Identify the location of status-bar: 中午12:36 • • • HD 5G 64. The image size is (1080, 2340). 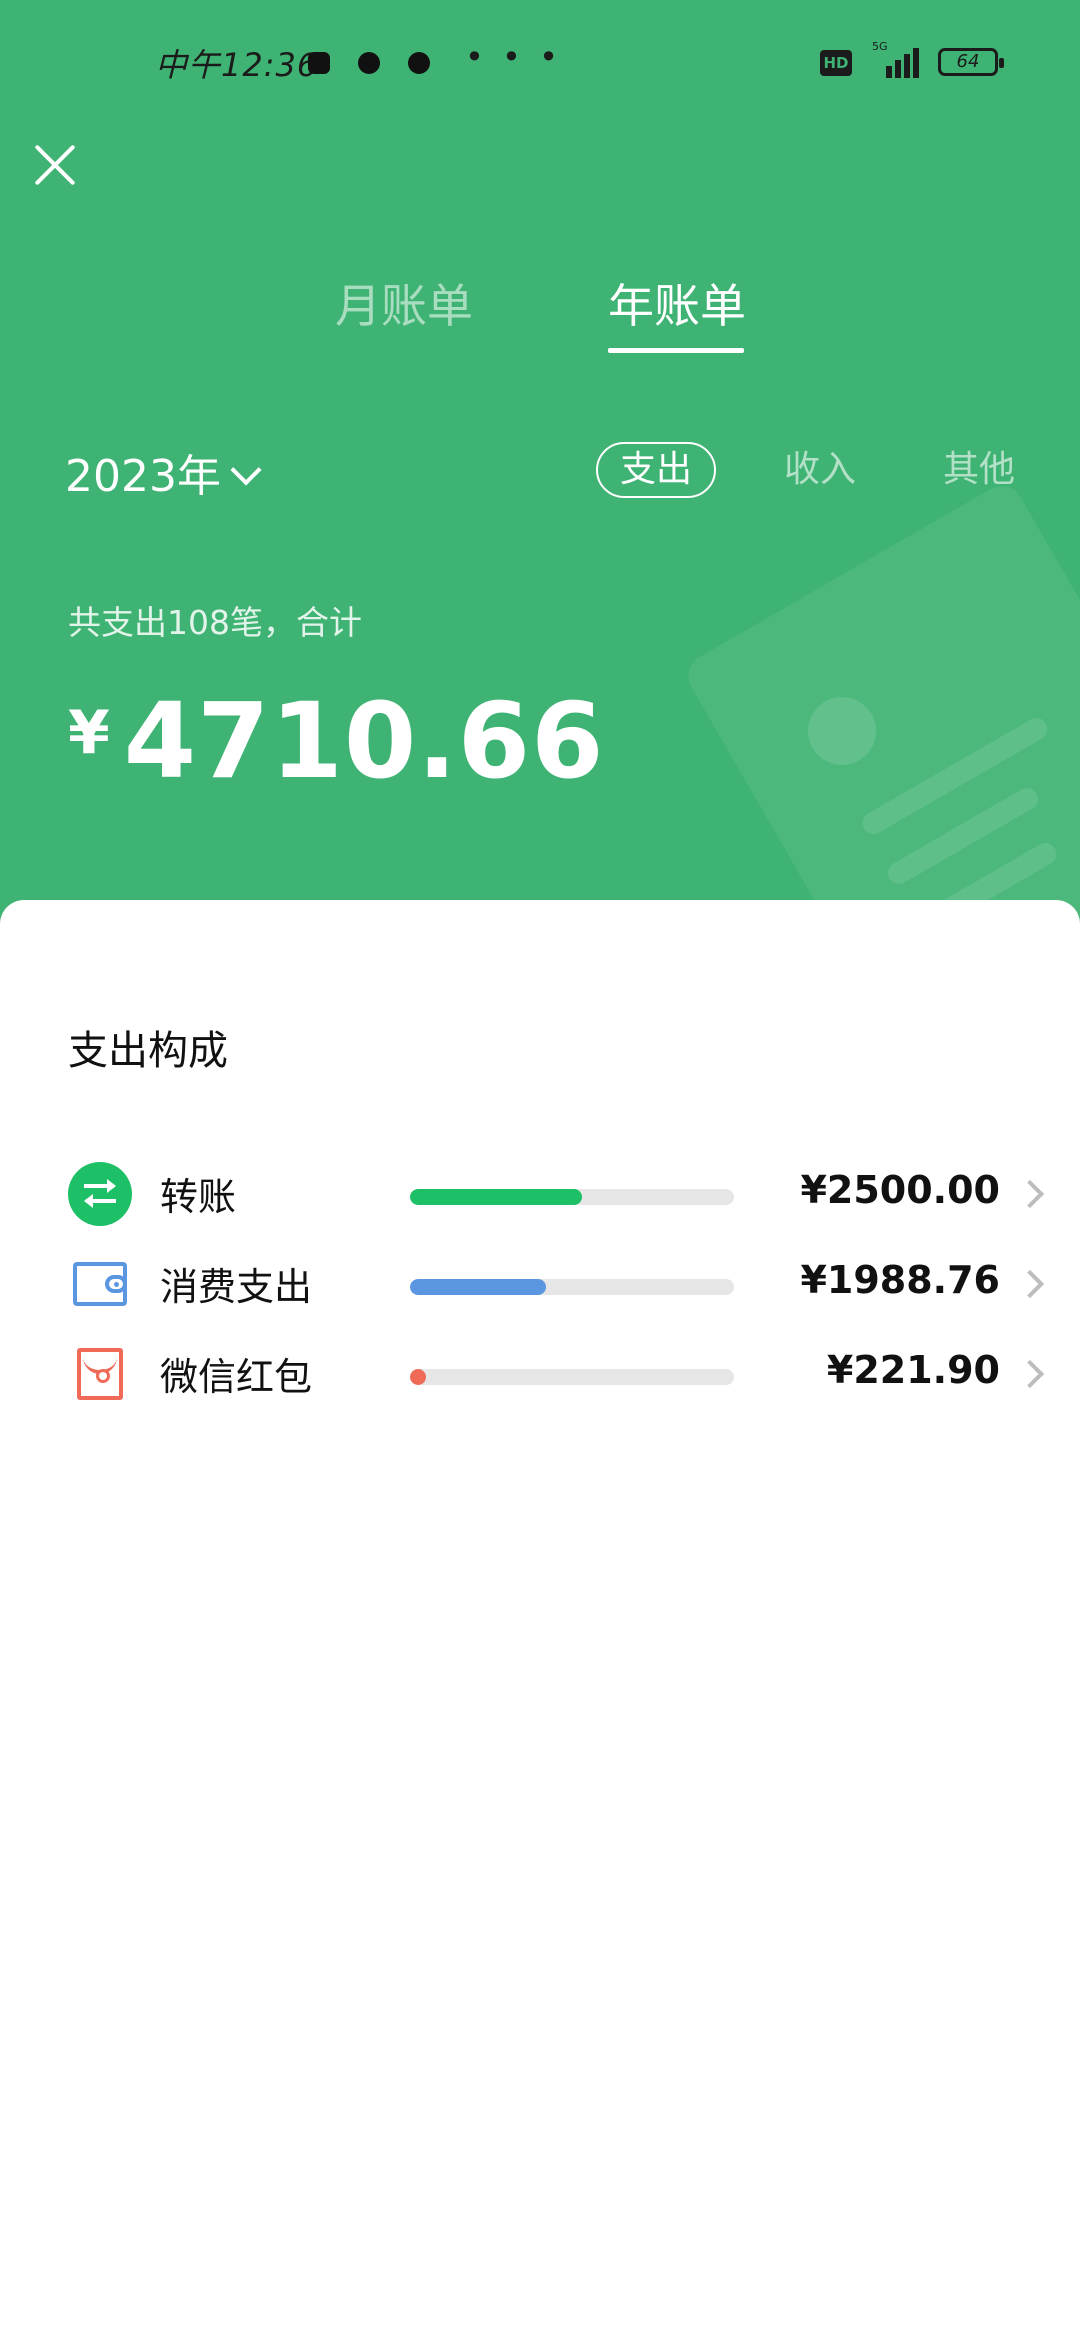
(540, 65).